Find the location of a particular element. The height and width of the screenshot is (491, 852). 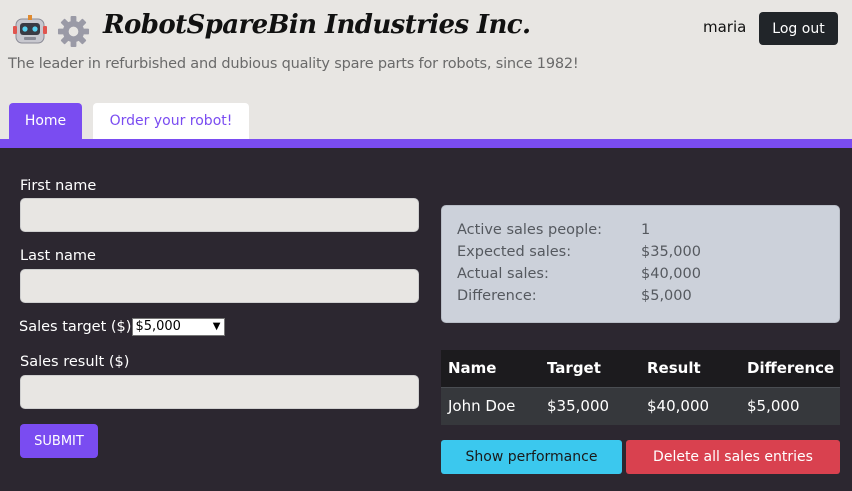

cell-result: $40,000 is located at coordinates (678, 406).